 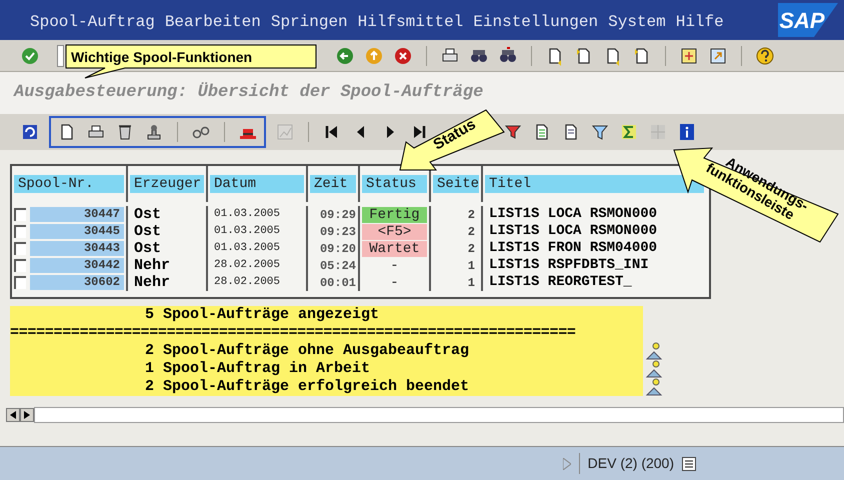 I want to click on menu-item: Hilfe, so click(x=700, y=22).